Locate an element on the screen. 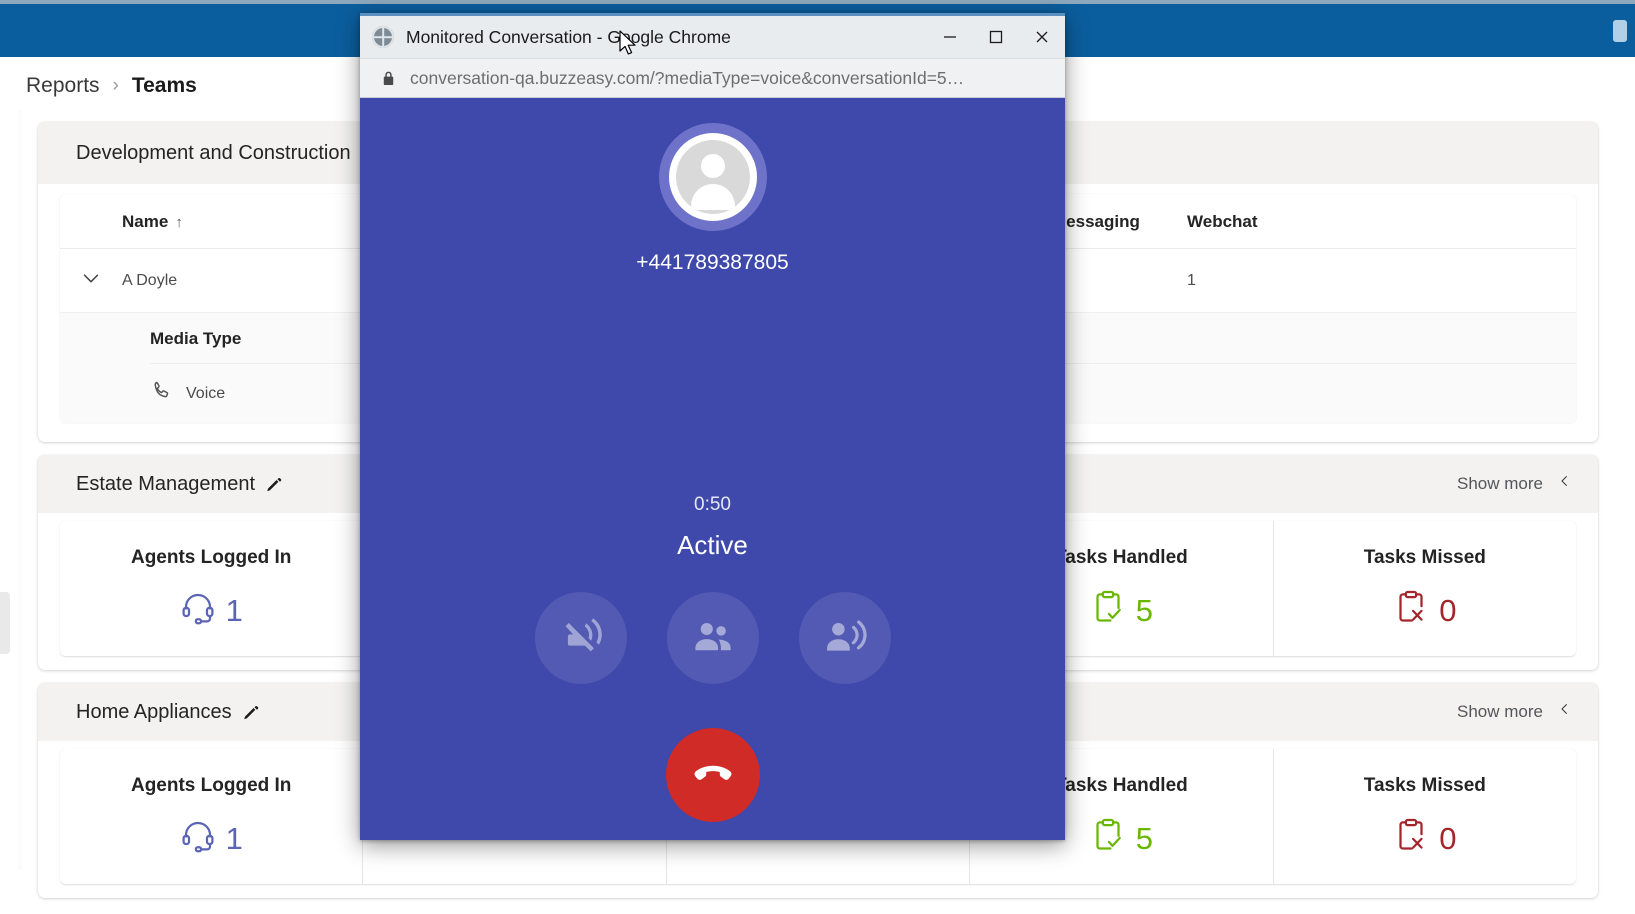 Image resolution: width=1635 pixels, height=914 pixels. mouse-cursor is located at coordinates (629, 45).